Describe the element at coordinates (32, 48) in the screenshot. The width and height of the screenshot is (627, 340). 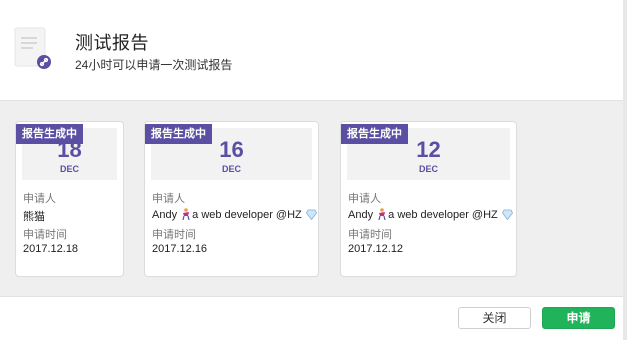
I see `document-icon` at that location.